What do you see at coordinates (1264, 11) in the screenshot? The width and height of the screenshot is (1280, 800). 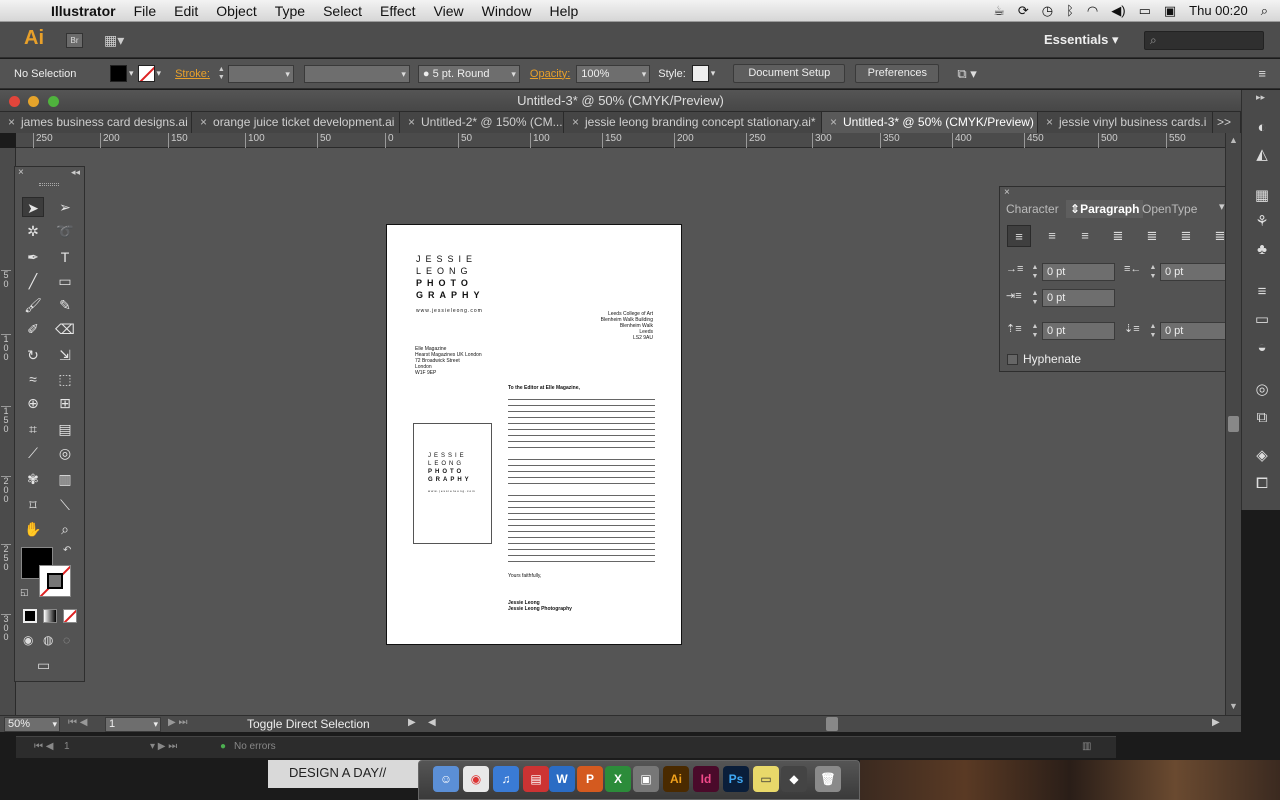 I see `spotlight-icon: ⌕` at bounding box center [1264, 11].